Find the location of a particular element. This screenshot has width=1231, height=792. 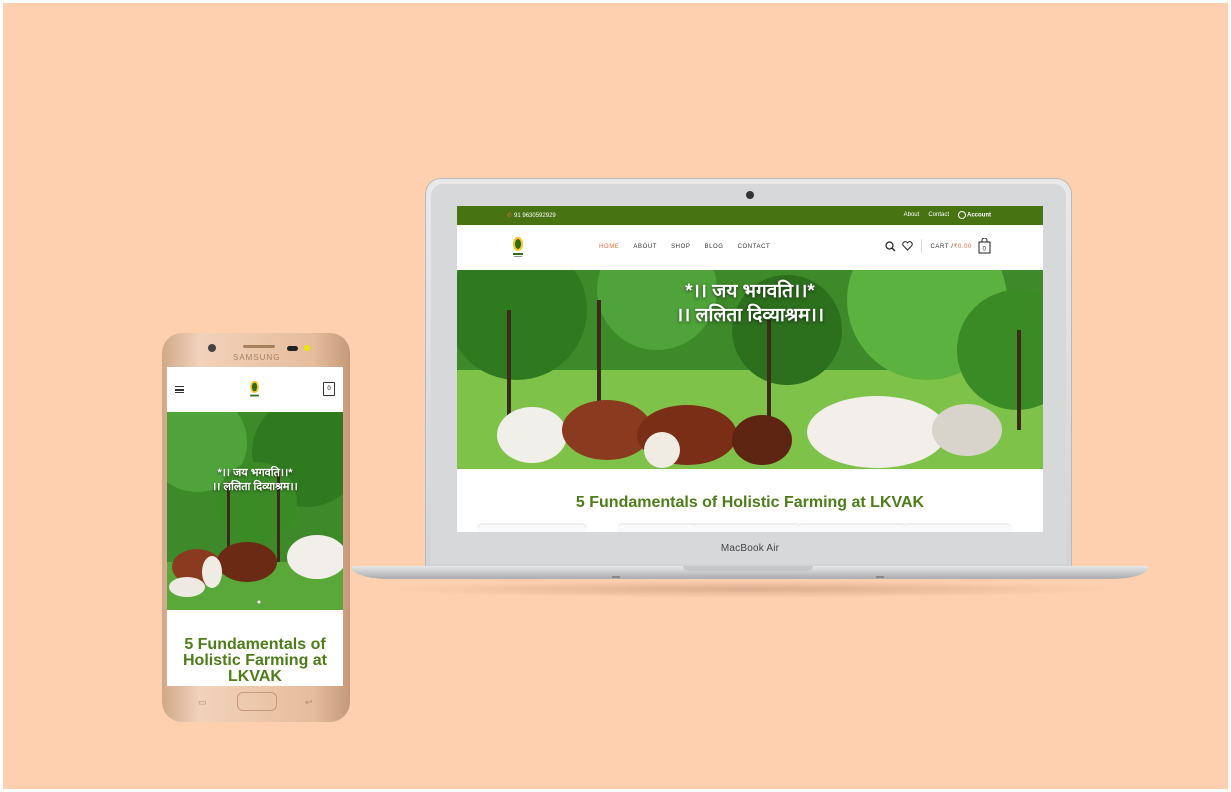

phone-logo is located at coordinates (254, 389).